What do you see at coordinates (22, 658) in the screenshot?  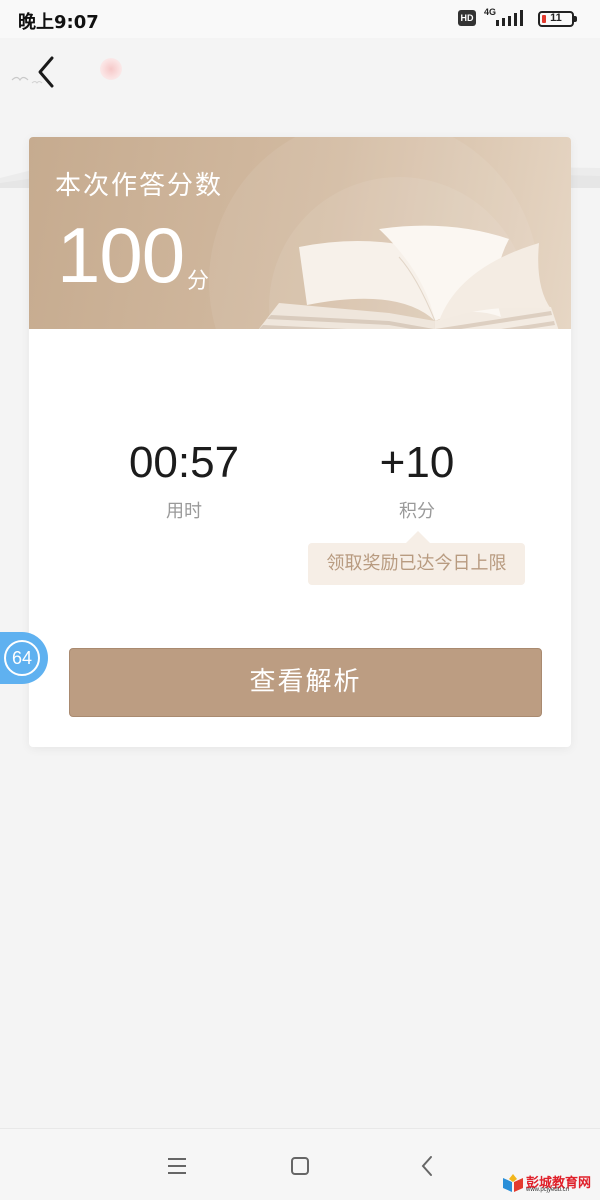 I see `floating-badge-count: 64` at bounding box center [22, 658].